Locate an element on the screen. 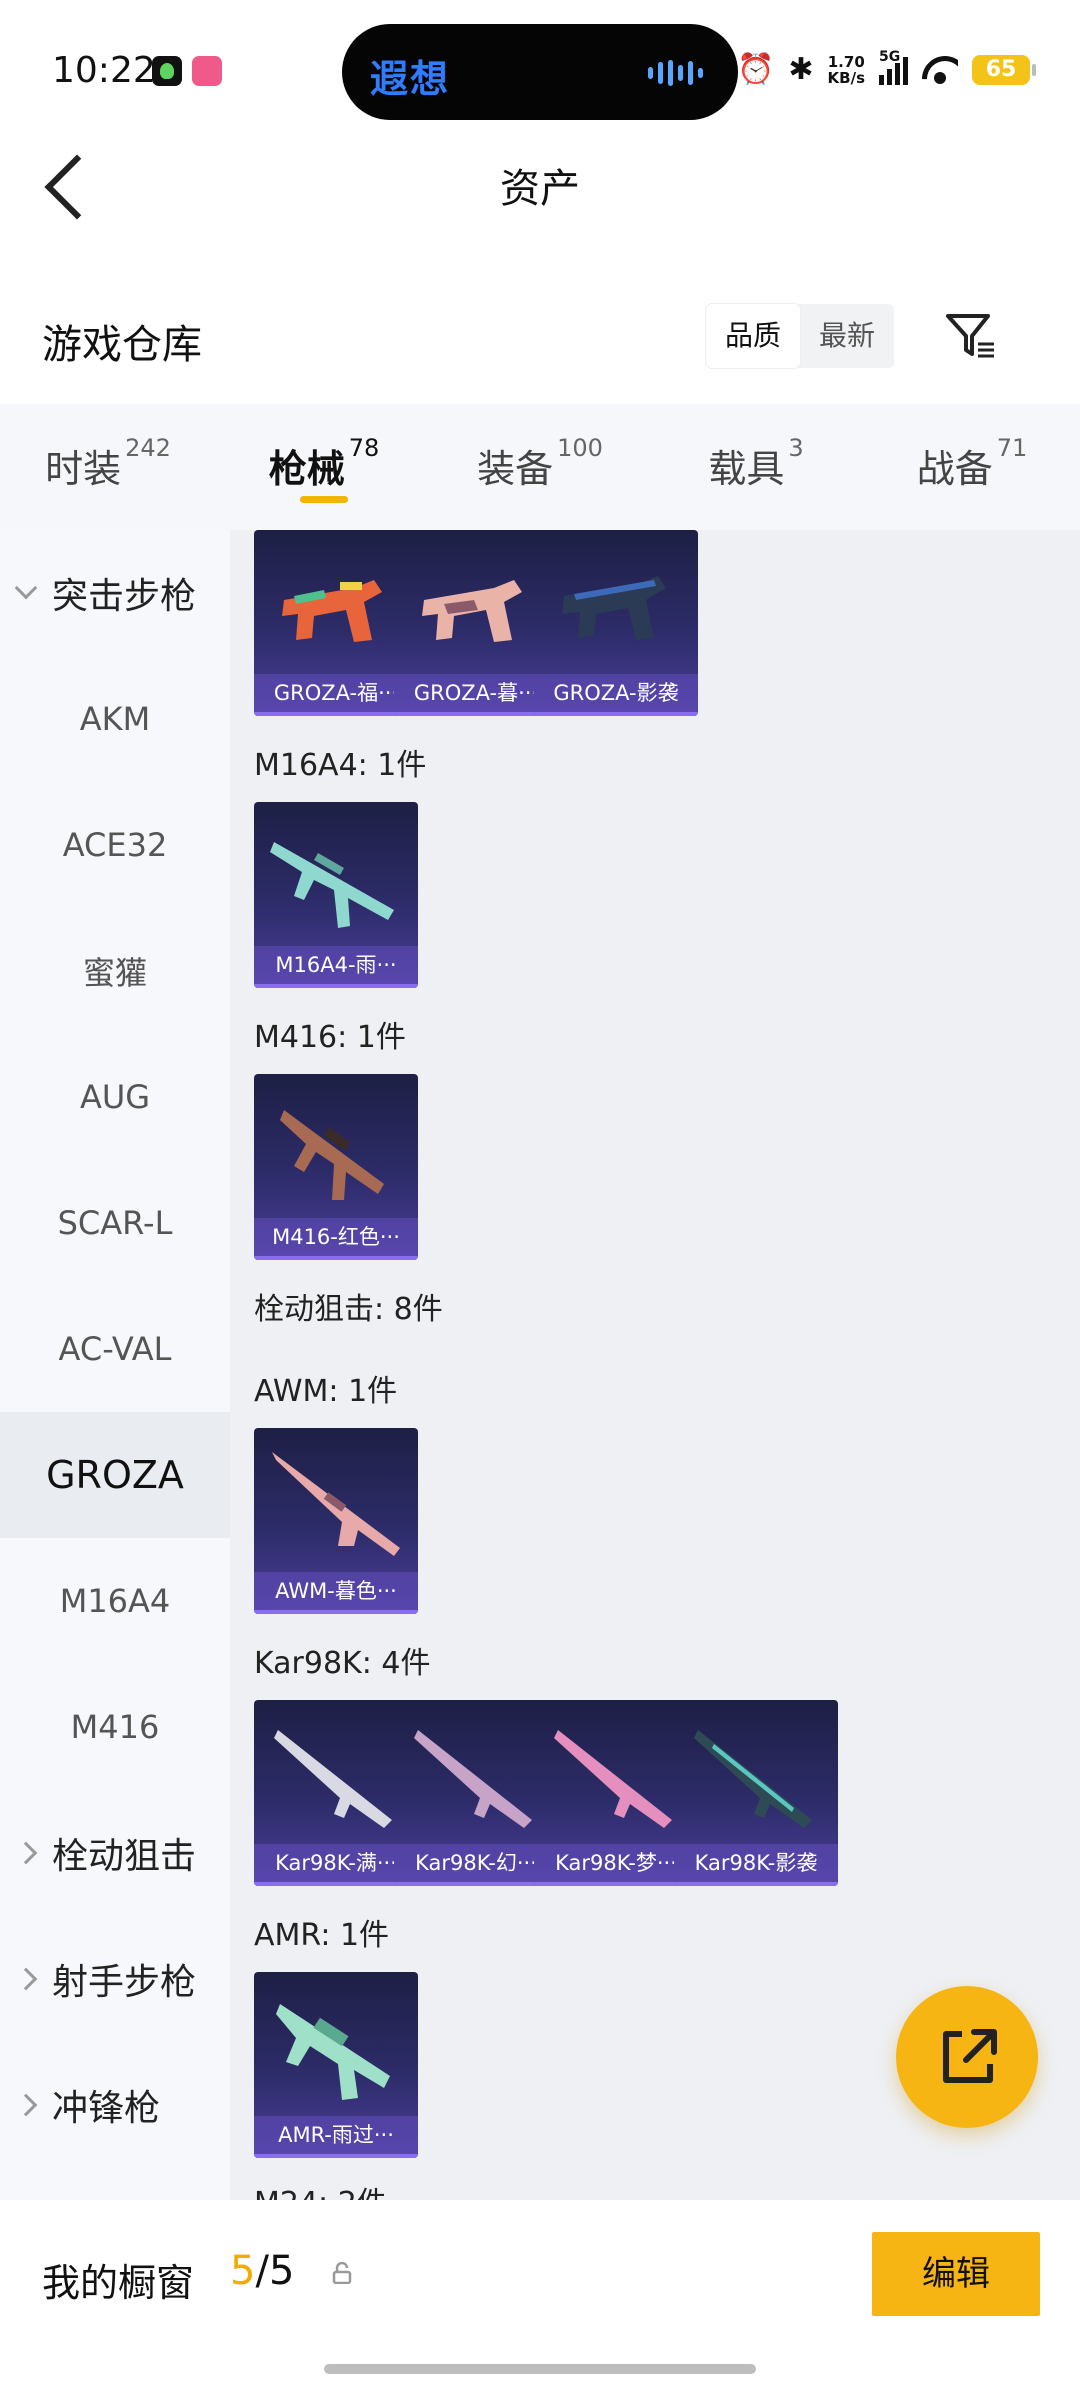 Image resolution: width=1080 pixels, height=2400 pixels. page-title: 资产 is located at coordinates (540, 189).